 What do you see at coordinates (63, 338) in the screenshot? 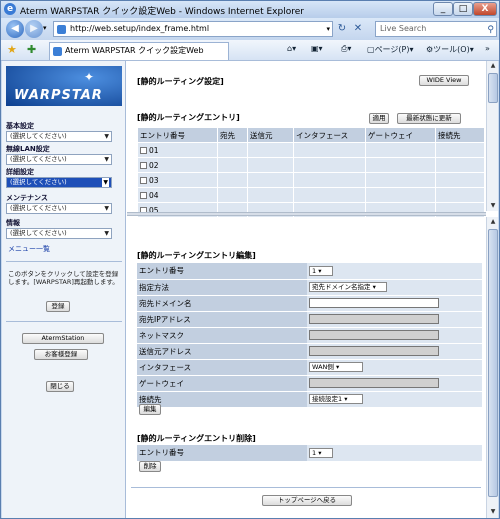
I see `atermstation-button: AtermStation` at bounding box center [63, 338].